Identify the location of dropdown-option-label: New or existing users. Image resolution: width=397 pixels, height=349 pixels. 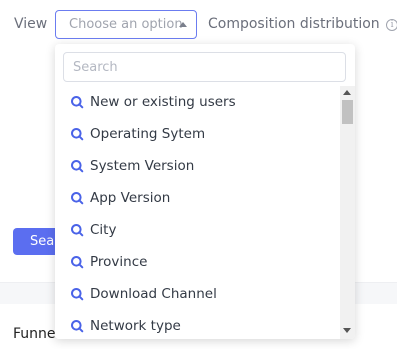
(163, 102).